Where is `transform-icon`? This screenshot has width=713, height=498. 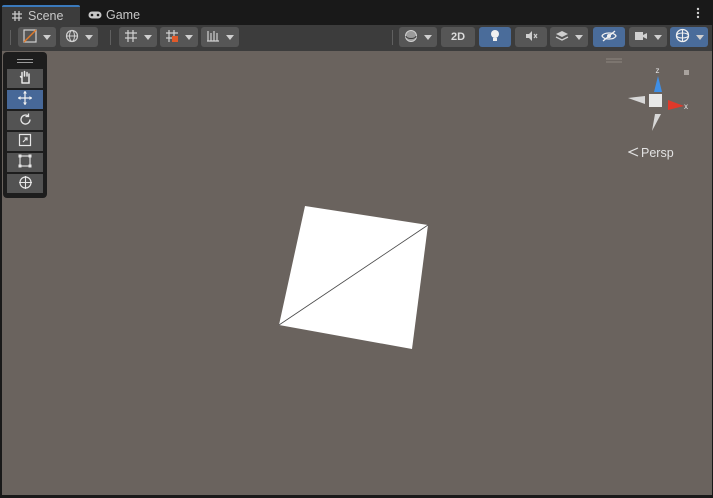
transform-icon is located at coordinates (25, 184).